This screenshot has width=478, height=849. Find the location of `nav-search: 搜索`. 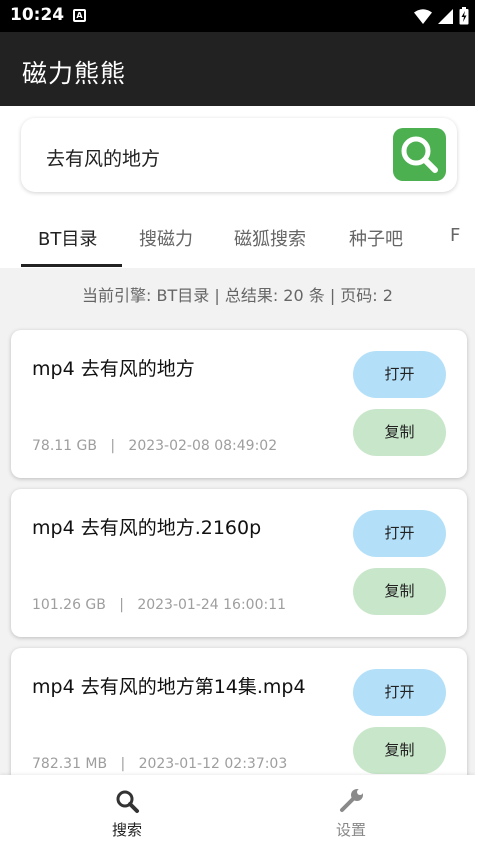

nav-search: 搜索 is located at coordinates (127, 813).